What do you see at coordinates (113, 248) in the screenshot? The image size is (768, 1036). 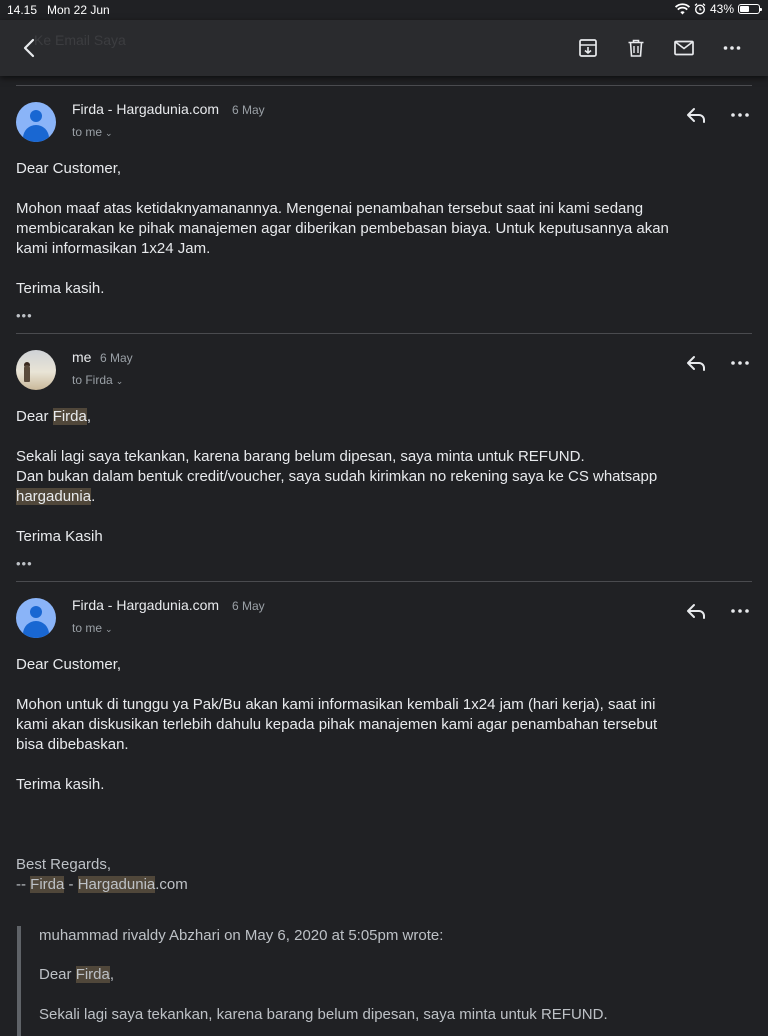 I see `email-body-line: kami informasikan 1x24 Jam.` at bounding box center [113, 248].